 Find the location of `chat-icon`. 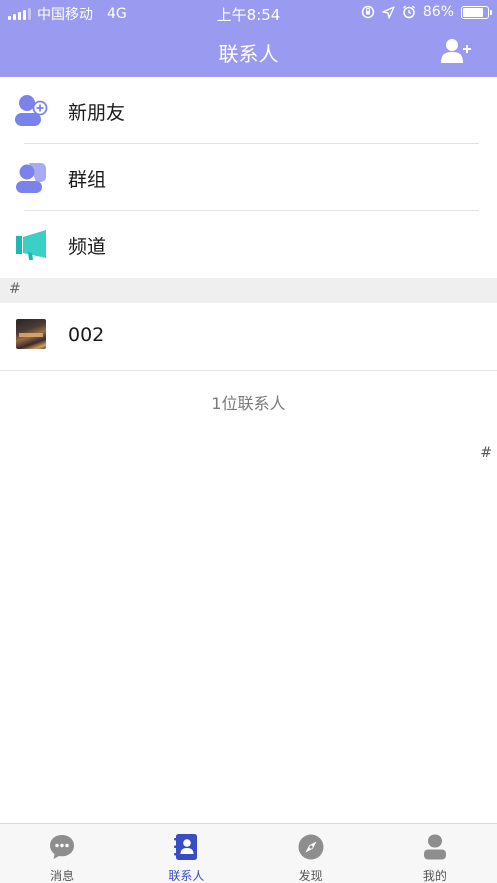

chat-icon is located at coordinates (62, 847).